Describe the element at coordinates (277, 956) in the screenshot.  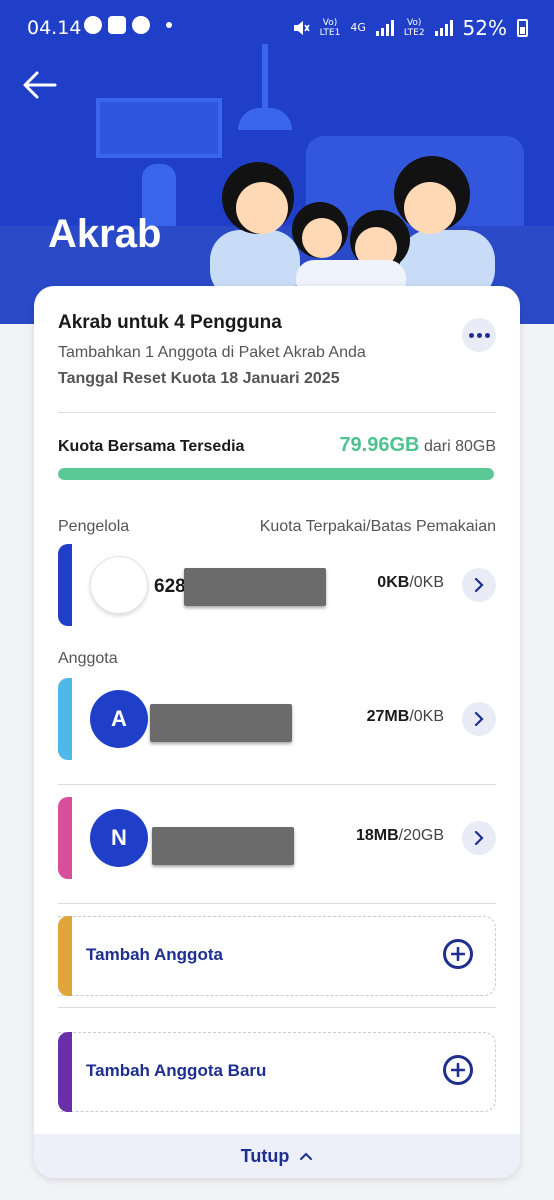
I see `add-member-button: Tambah Anggota` at that location.